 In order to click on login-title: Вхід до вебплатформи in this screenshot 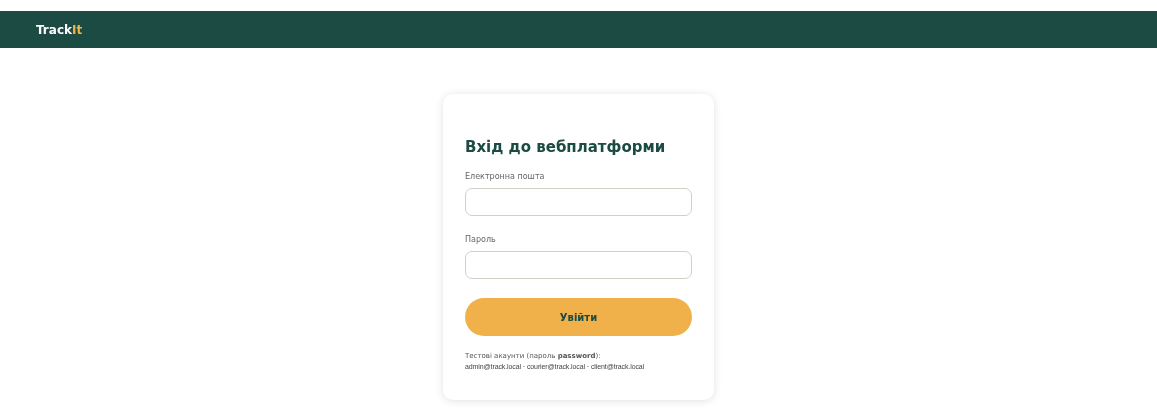, I will do `click(566, 147)`.